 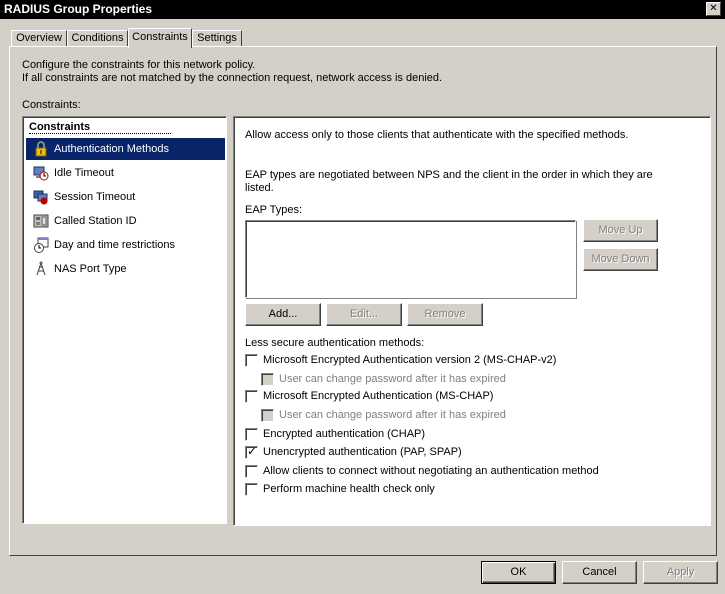 I want to click on close-button: ✕, so click(x=713, y=9).